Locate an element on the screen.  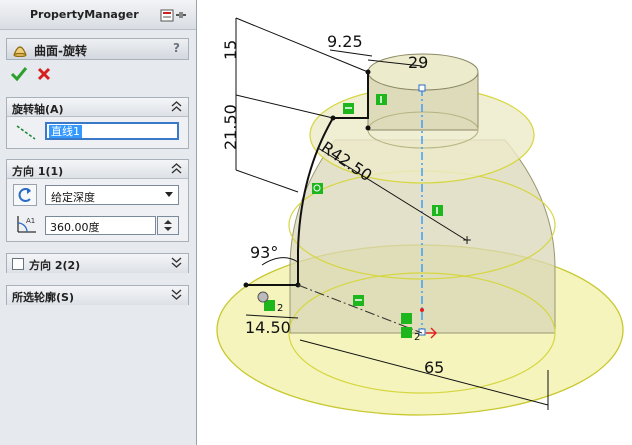
reverse-direction-button is located at coordinates (25, 195).